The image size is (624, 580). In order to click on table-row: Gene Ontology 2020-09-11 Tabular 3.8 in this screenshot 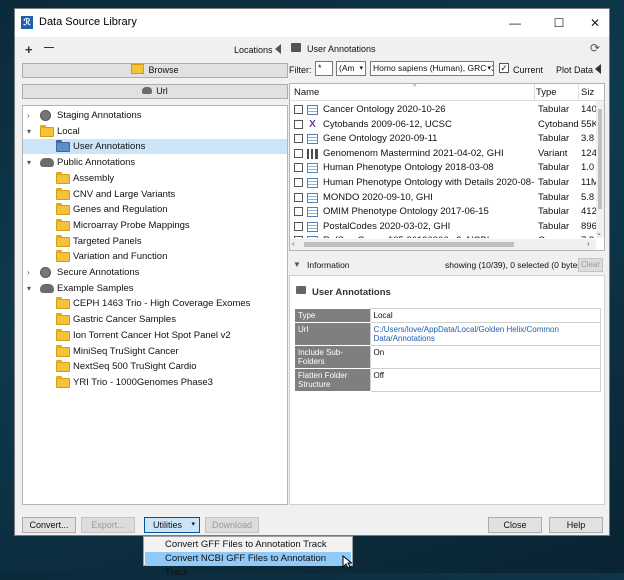, I will do `click(443, 138)`.